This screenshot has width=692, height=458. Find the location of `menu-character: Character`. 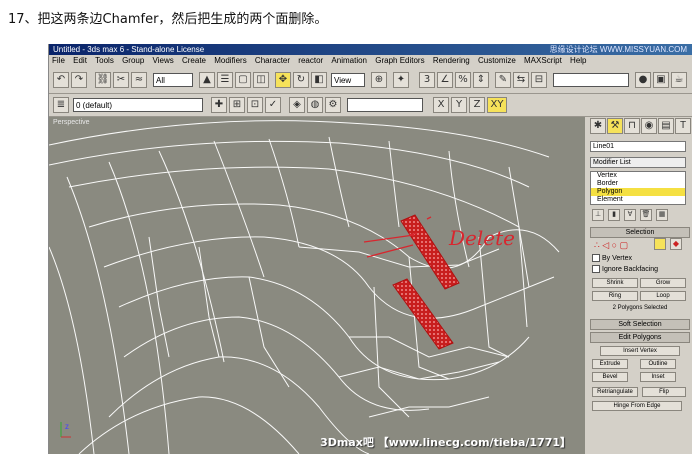

menu-character: Character is located at coordinates (272, 60).